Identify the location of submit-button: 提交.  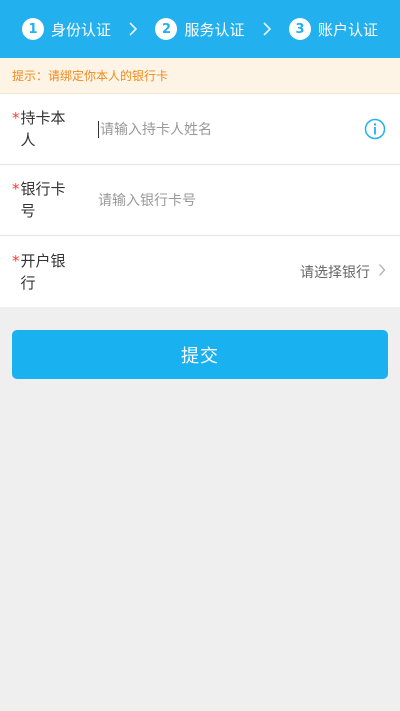
(200, 354).